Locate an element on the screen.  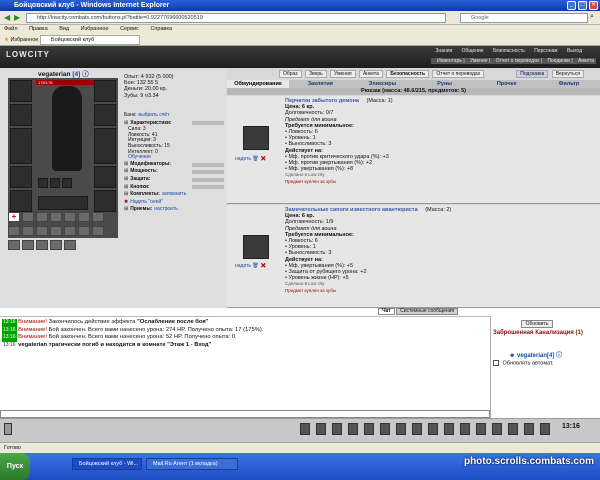
tab-equipment: Обмундирование is located at coordinates (258, 84).